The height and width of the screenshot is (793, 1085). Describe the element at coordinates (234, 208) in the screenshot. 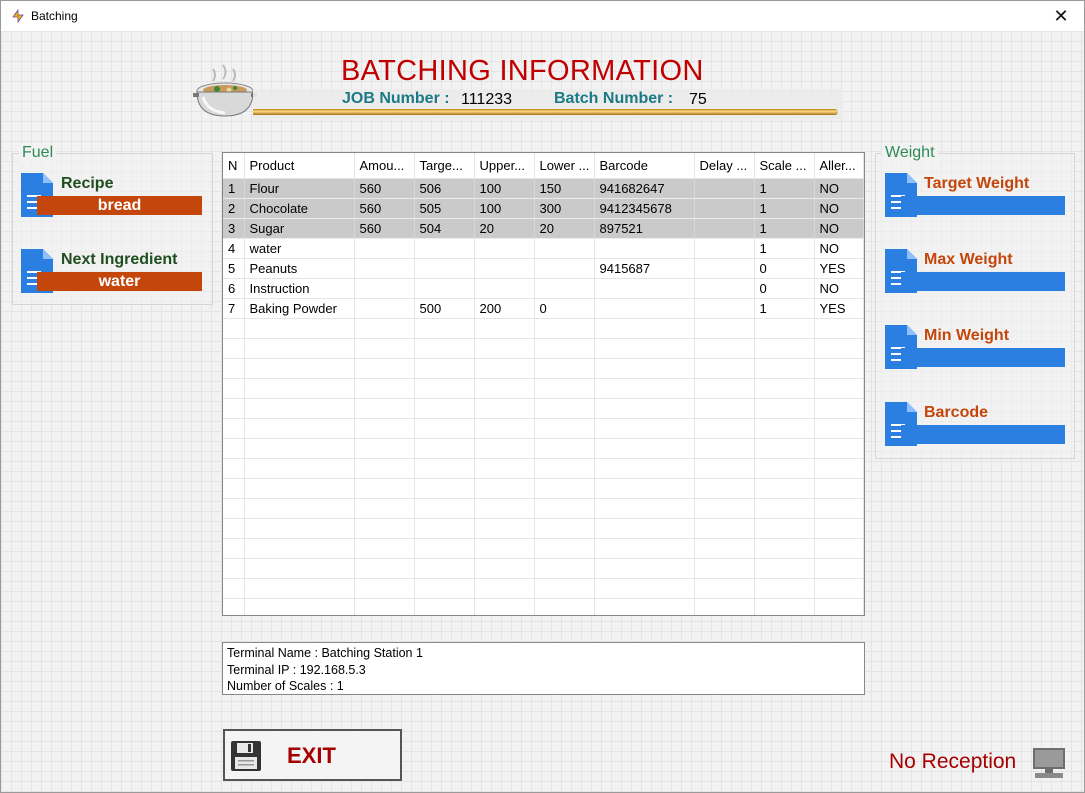

I see `table-cell: 2` at that location.